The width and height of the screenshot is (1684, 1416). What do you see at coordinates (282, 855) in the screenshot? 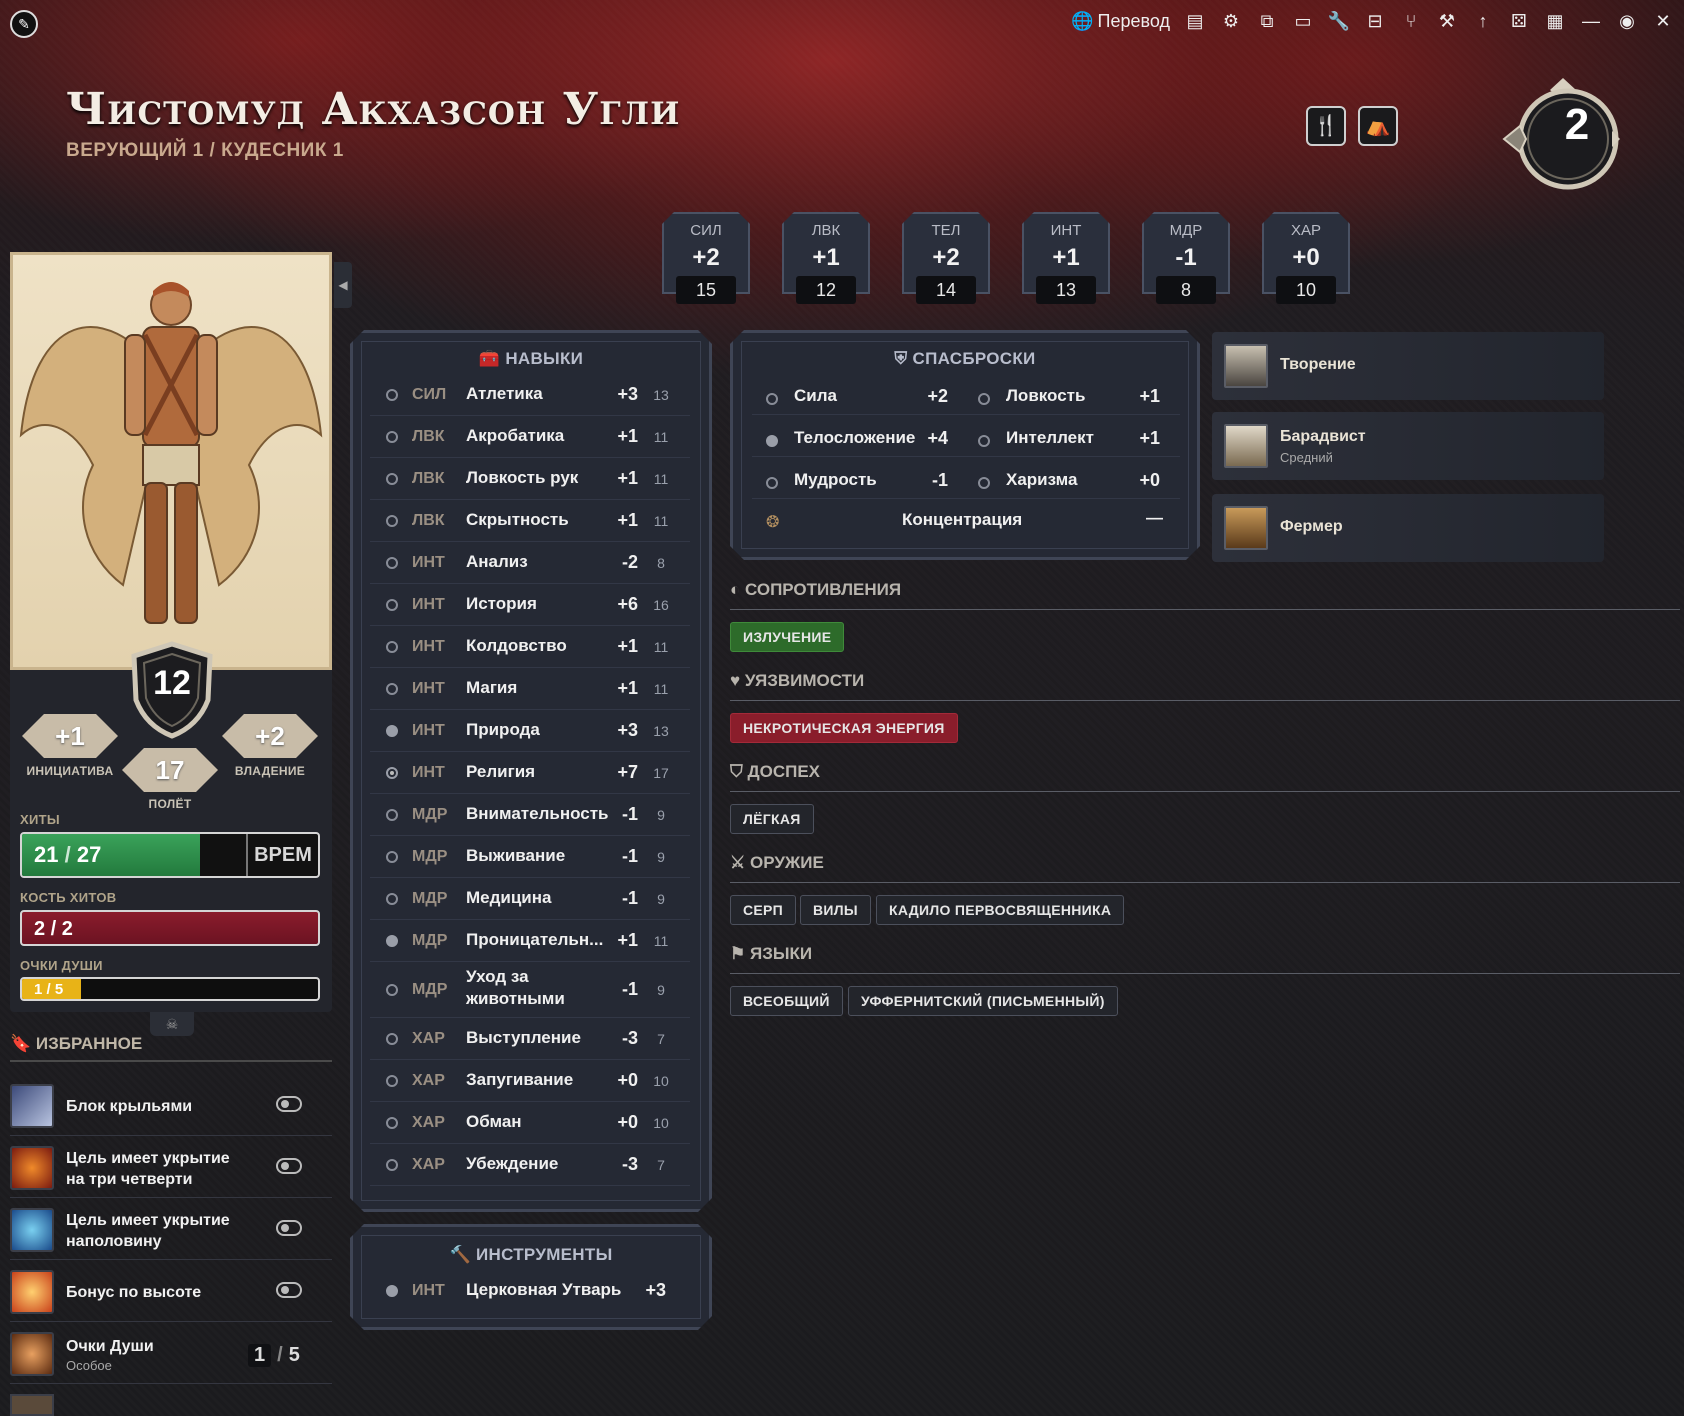
I see `temp-hp-field: ВРЕМ` at bounding box center [282, 855].